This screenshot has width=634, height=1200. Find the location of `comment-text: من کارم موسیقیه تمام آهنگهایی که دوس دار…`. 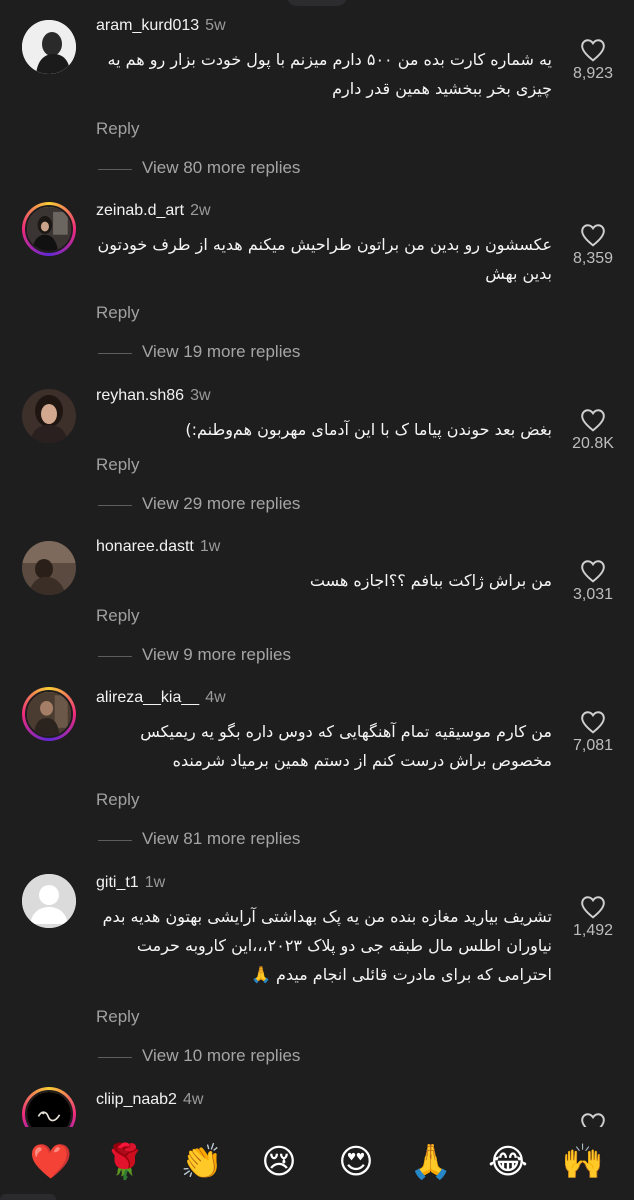

comment-text: من کارم موسیقیه تمام آهنگهایی که دوس دار… is located at coordinates (346, 746).